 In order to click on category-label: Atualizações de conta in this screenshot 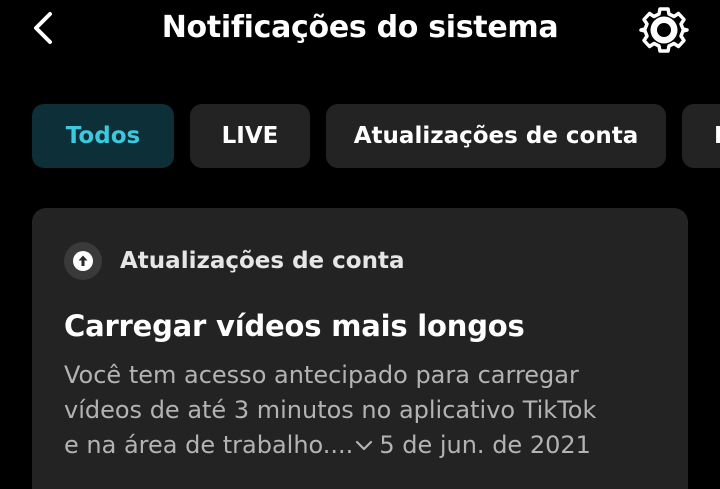, I will do `click(262, 261)`.